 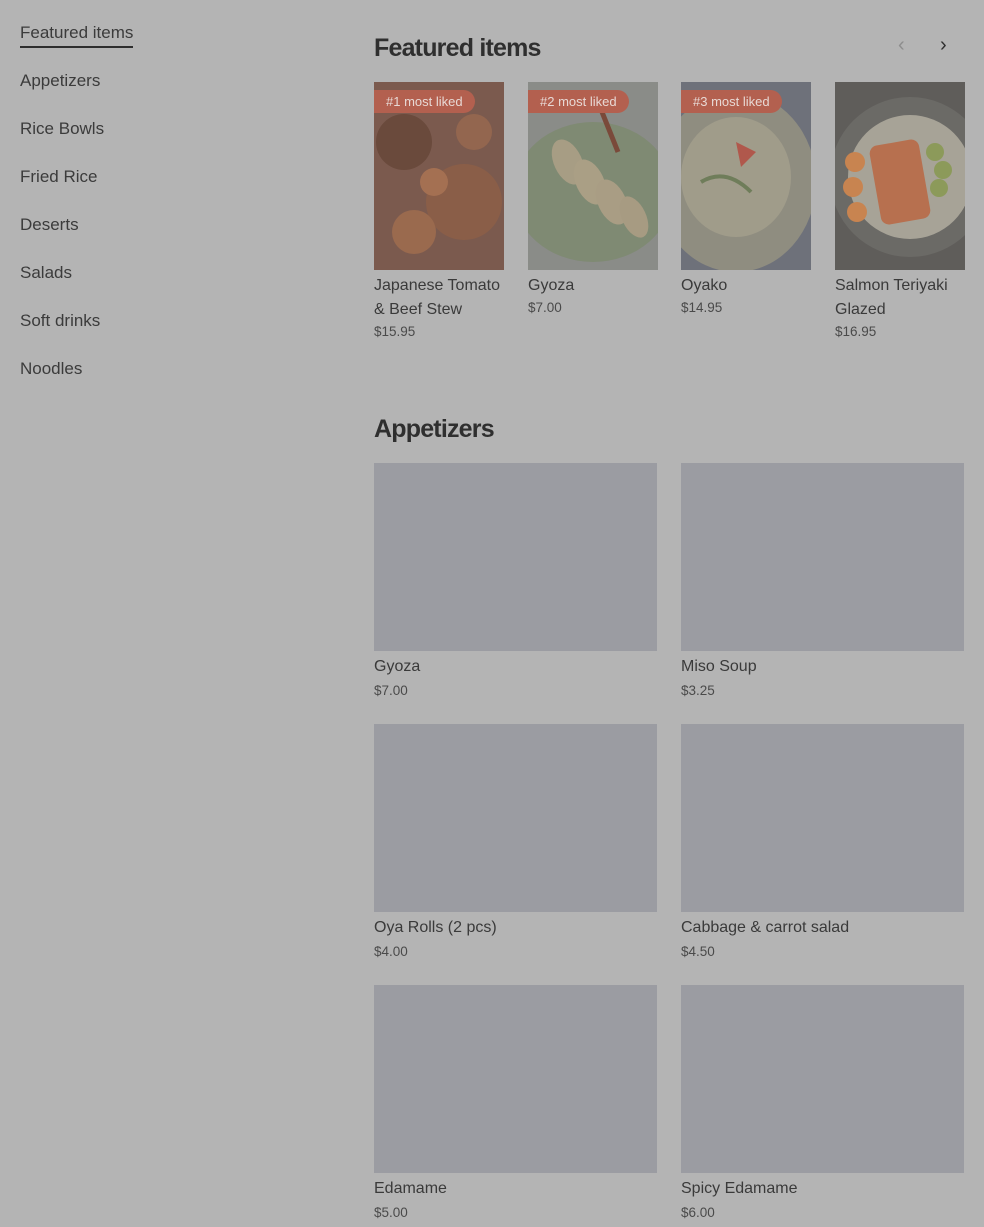 I want to click on sidebar-item-appetizers: Appetizers, so click(x=60, y=92).